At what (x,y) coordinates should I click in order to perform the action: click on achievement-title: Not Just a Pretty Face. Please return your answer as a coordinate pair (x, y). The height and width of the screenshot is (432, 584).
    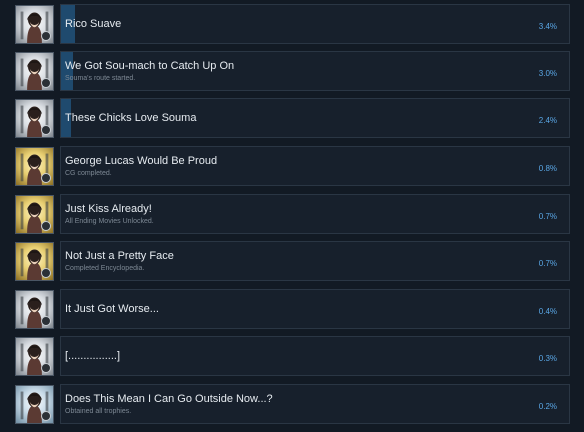
    Looking at the image, I should click on (119, 256).